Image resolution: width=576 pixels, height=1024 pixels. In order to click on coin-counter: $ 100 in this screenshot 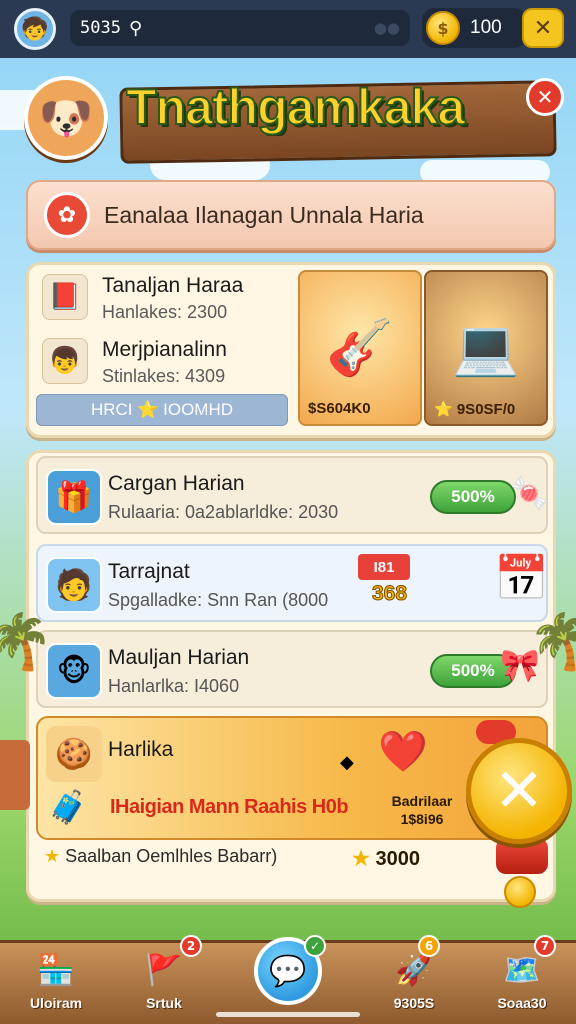, I will do `click(474, 28)`.